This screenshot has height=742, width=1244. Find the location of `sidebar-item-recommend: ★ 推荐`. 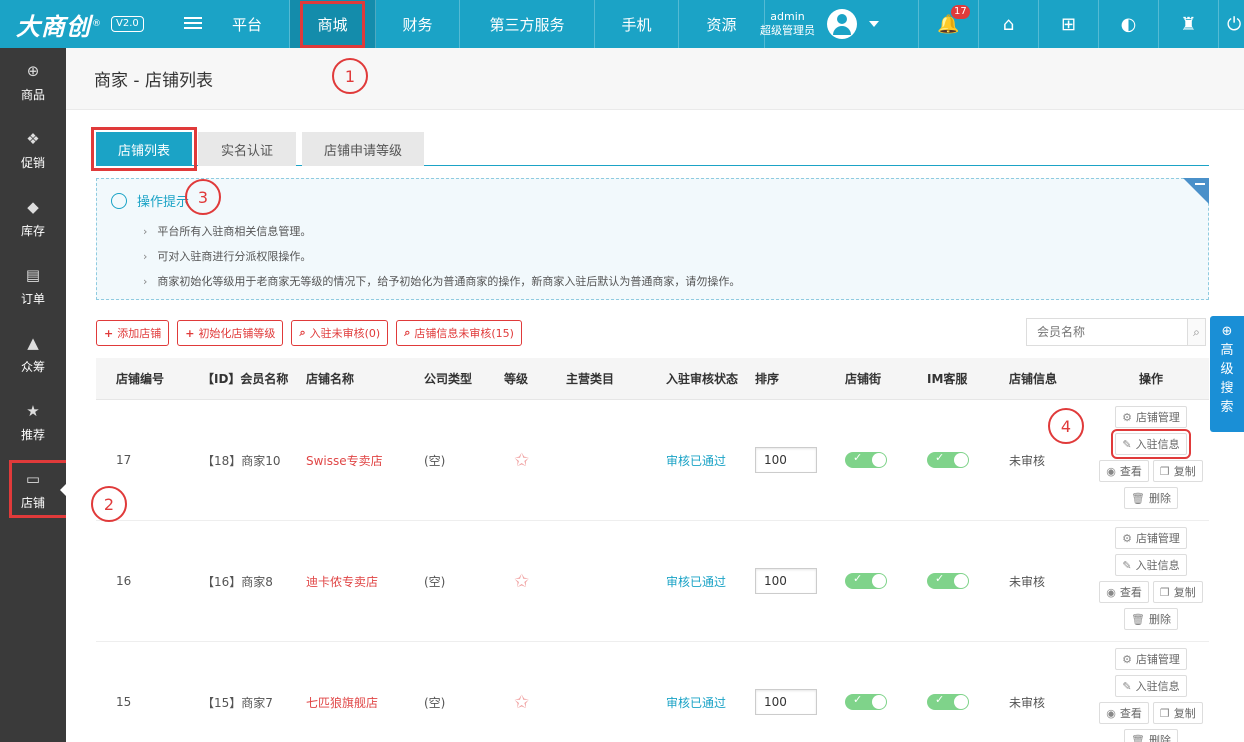

sidebar-item-recommend: ★ 推荐 is located at coordinates (33, 422).